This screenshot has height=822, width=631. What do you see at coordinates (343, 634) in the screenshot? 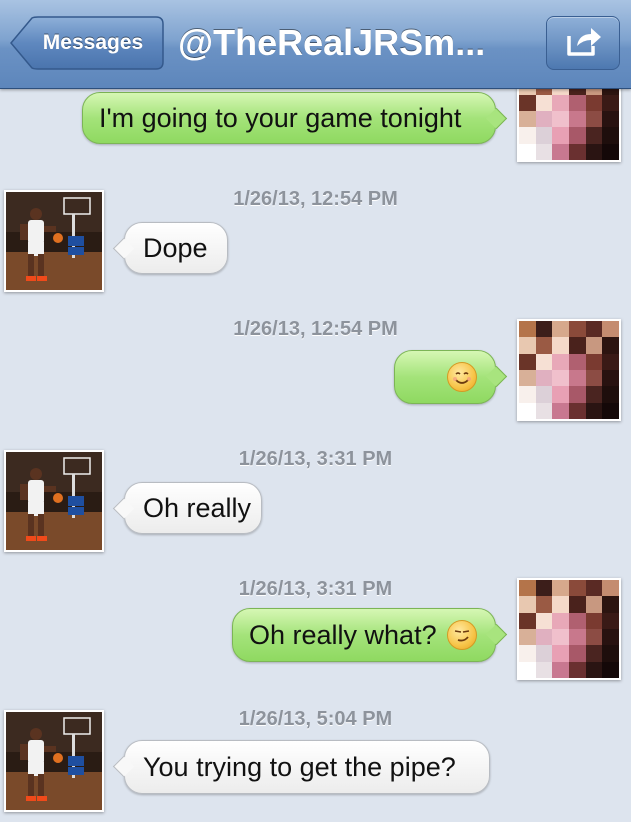
I see `message-text: Oh really what?` at bounding box center [343, 634].